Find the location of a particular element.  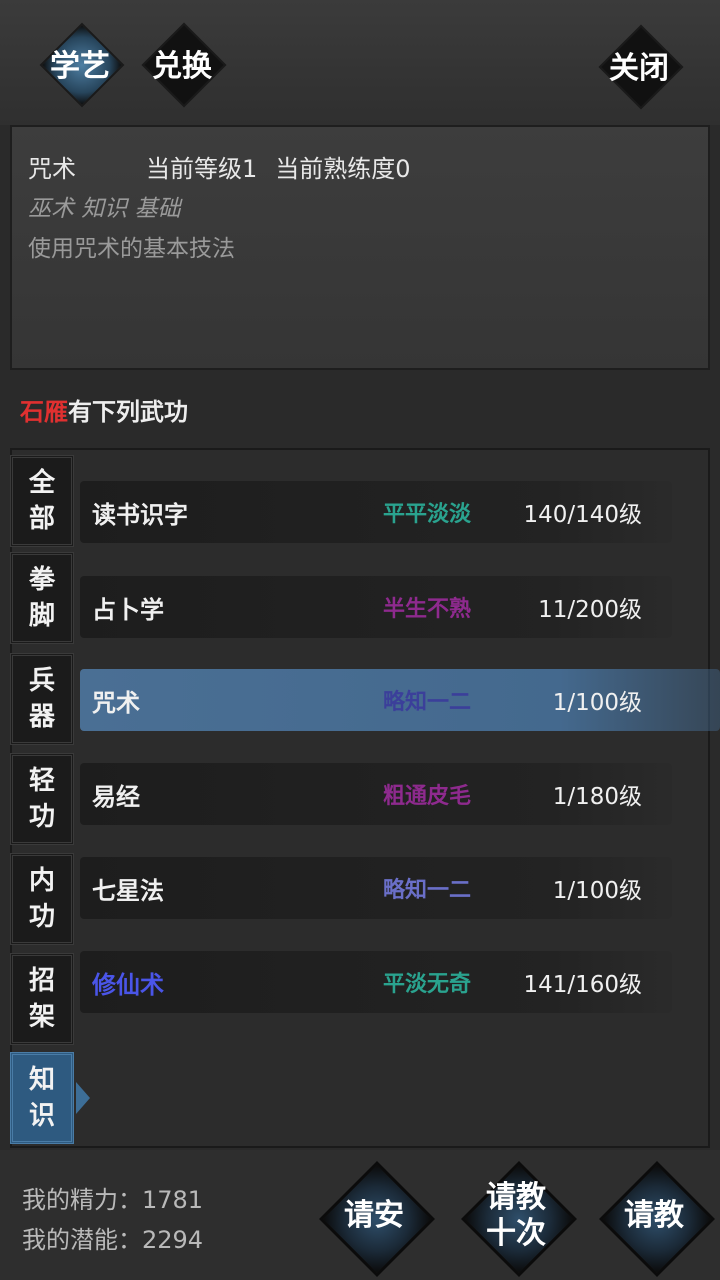

skill-progress: 141/160级 is located at coordinates (582, 985).